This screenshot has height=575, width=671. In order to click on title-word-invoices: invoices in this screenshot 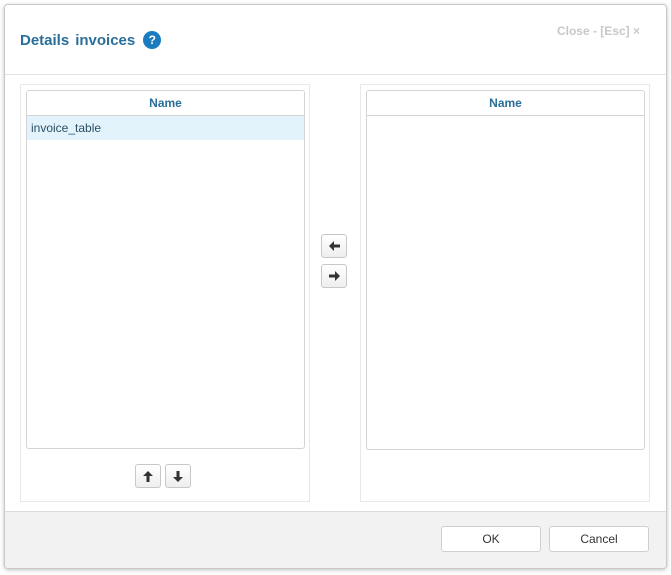, I will do `click(105, 40)`.